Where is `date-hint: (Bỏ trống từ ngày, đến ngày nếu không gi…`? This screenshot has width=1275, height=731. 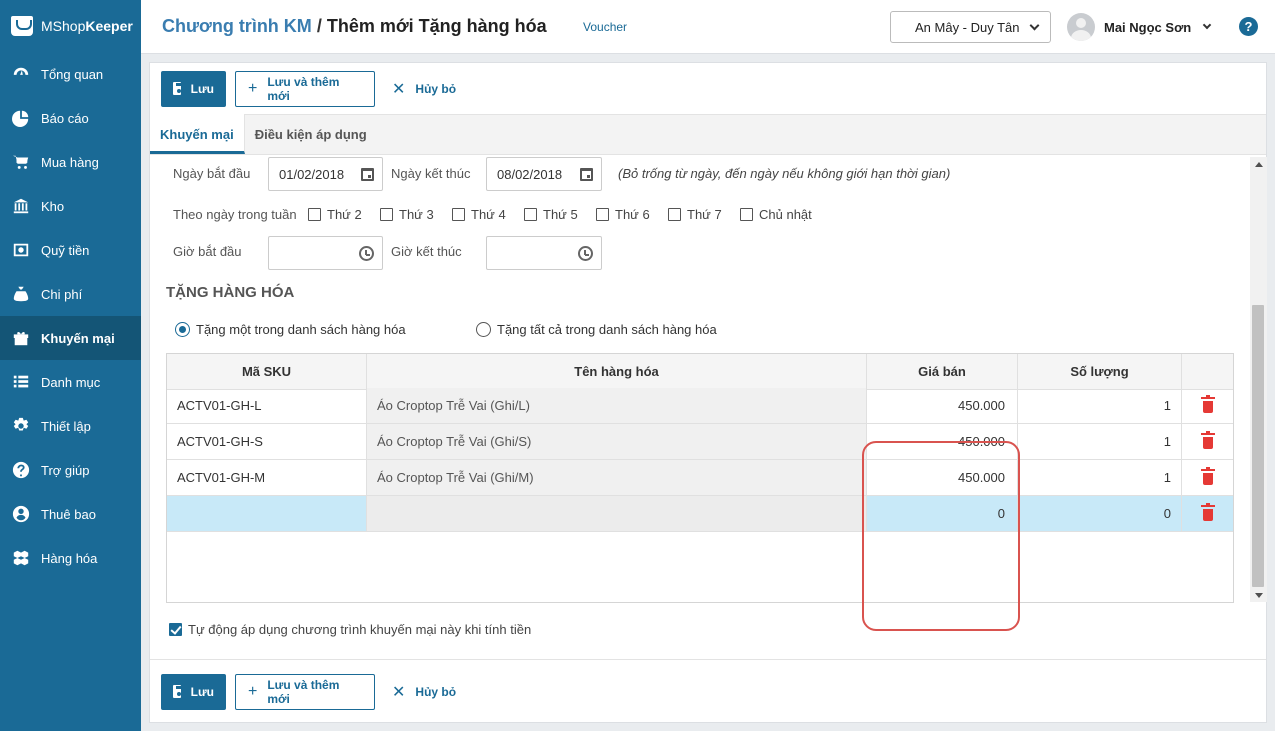
date-hint: (Bỏ trống từ ngày, đến ngày nếu không gi… is located at coordinates (784, 173).